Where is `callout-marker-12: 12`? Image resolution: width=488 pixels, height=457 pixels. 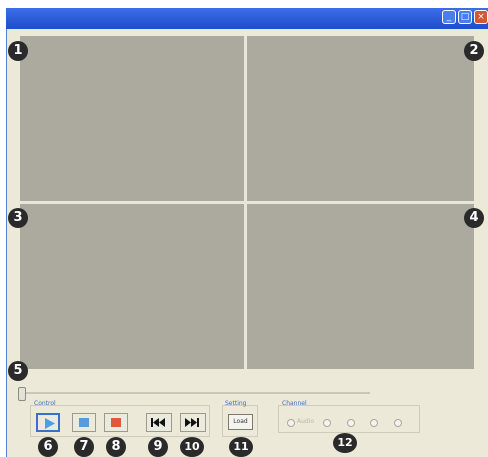
callout-marker-12: 12 is located at coordinates (345, 443).